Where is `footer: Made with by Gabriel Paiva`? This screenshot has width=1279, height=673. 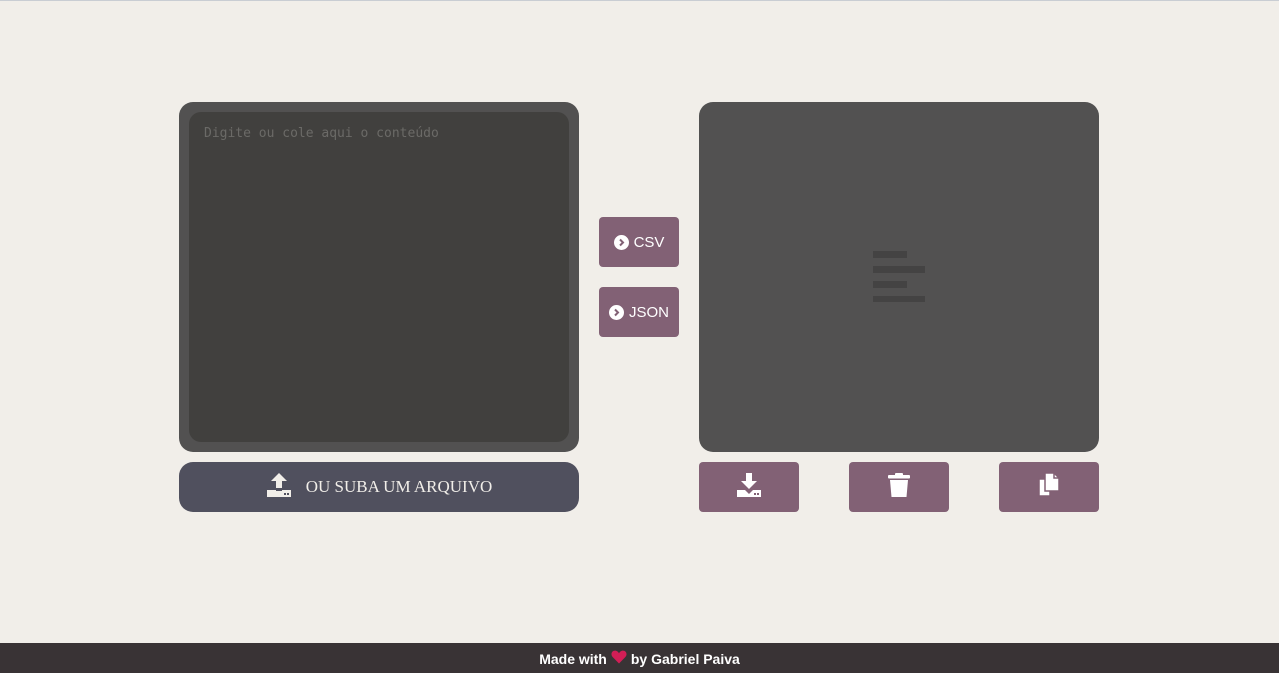
footer: Made with by Gabriel Paiva is located at coordinates (639, 658).